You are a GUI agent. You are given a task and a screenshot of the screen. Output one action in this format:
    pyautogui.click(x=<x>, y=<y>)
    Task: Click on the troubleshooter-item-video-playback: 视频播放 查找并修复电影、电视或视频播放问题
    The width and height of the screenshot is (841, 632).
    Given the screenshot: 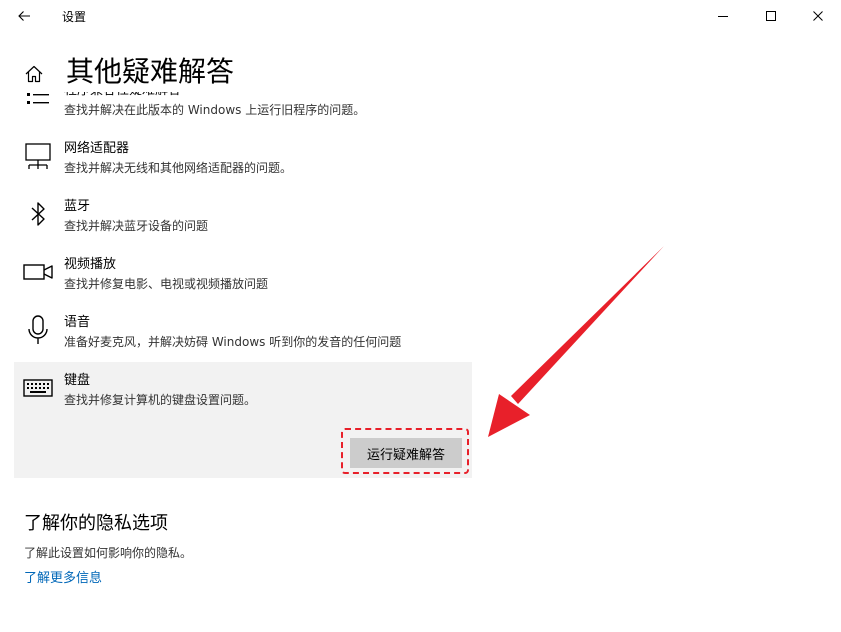 What is the action you would take?
    pyautogui.click(x=243, y=278)
    